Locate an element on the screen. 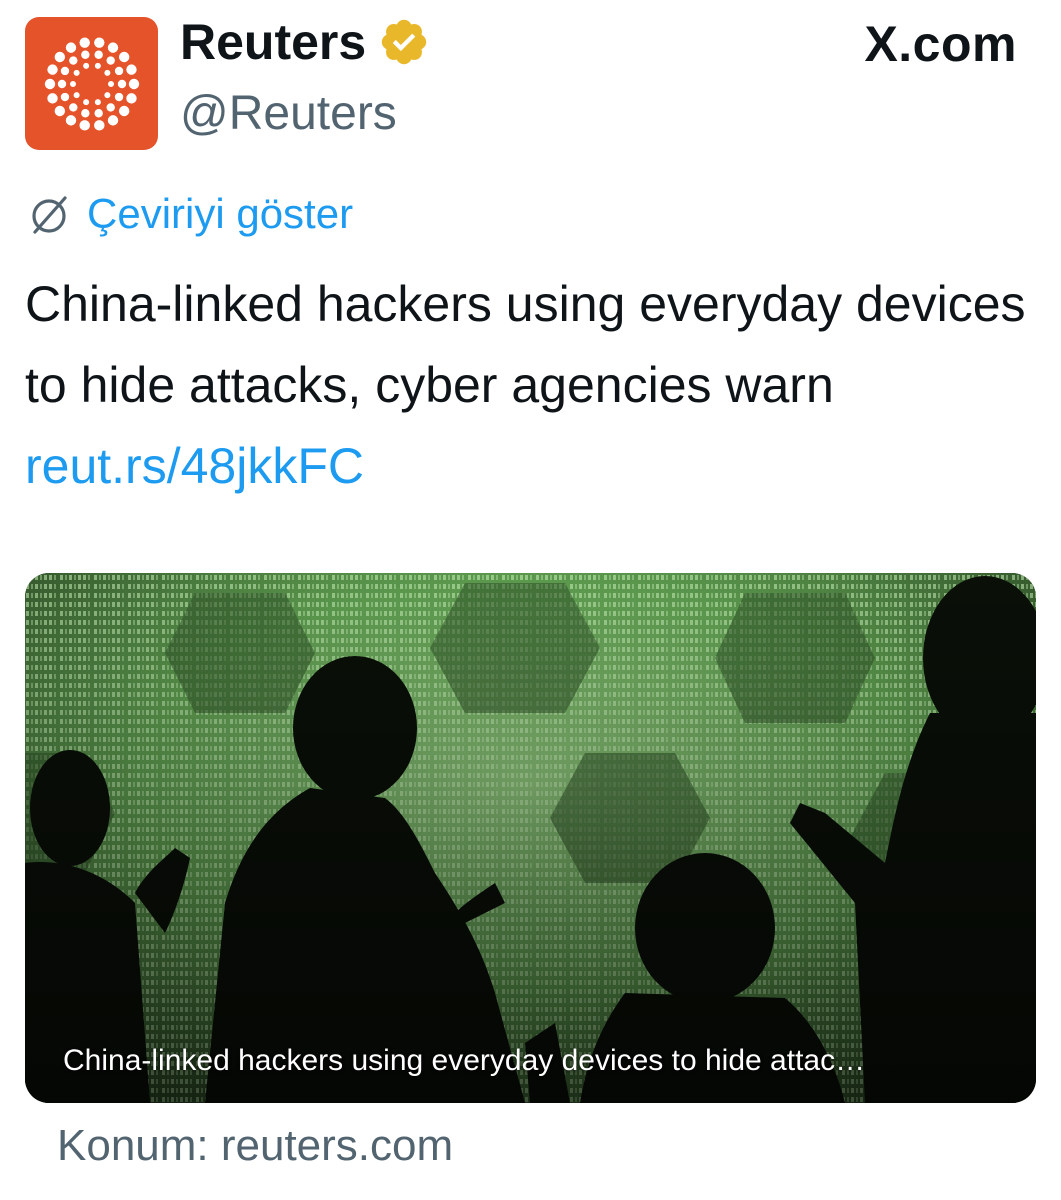 This screenshot has width=1061, height=1200. globe-slash-icon is located at coordinates (49, 215).